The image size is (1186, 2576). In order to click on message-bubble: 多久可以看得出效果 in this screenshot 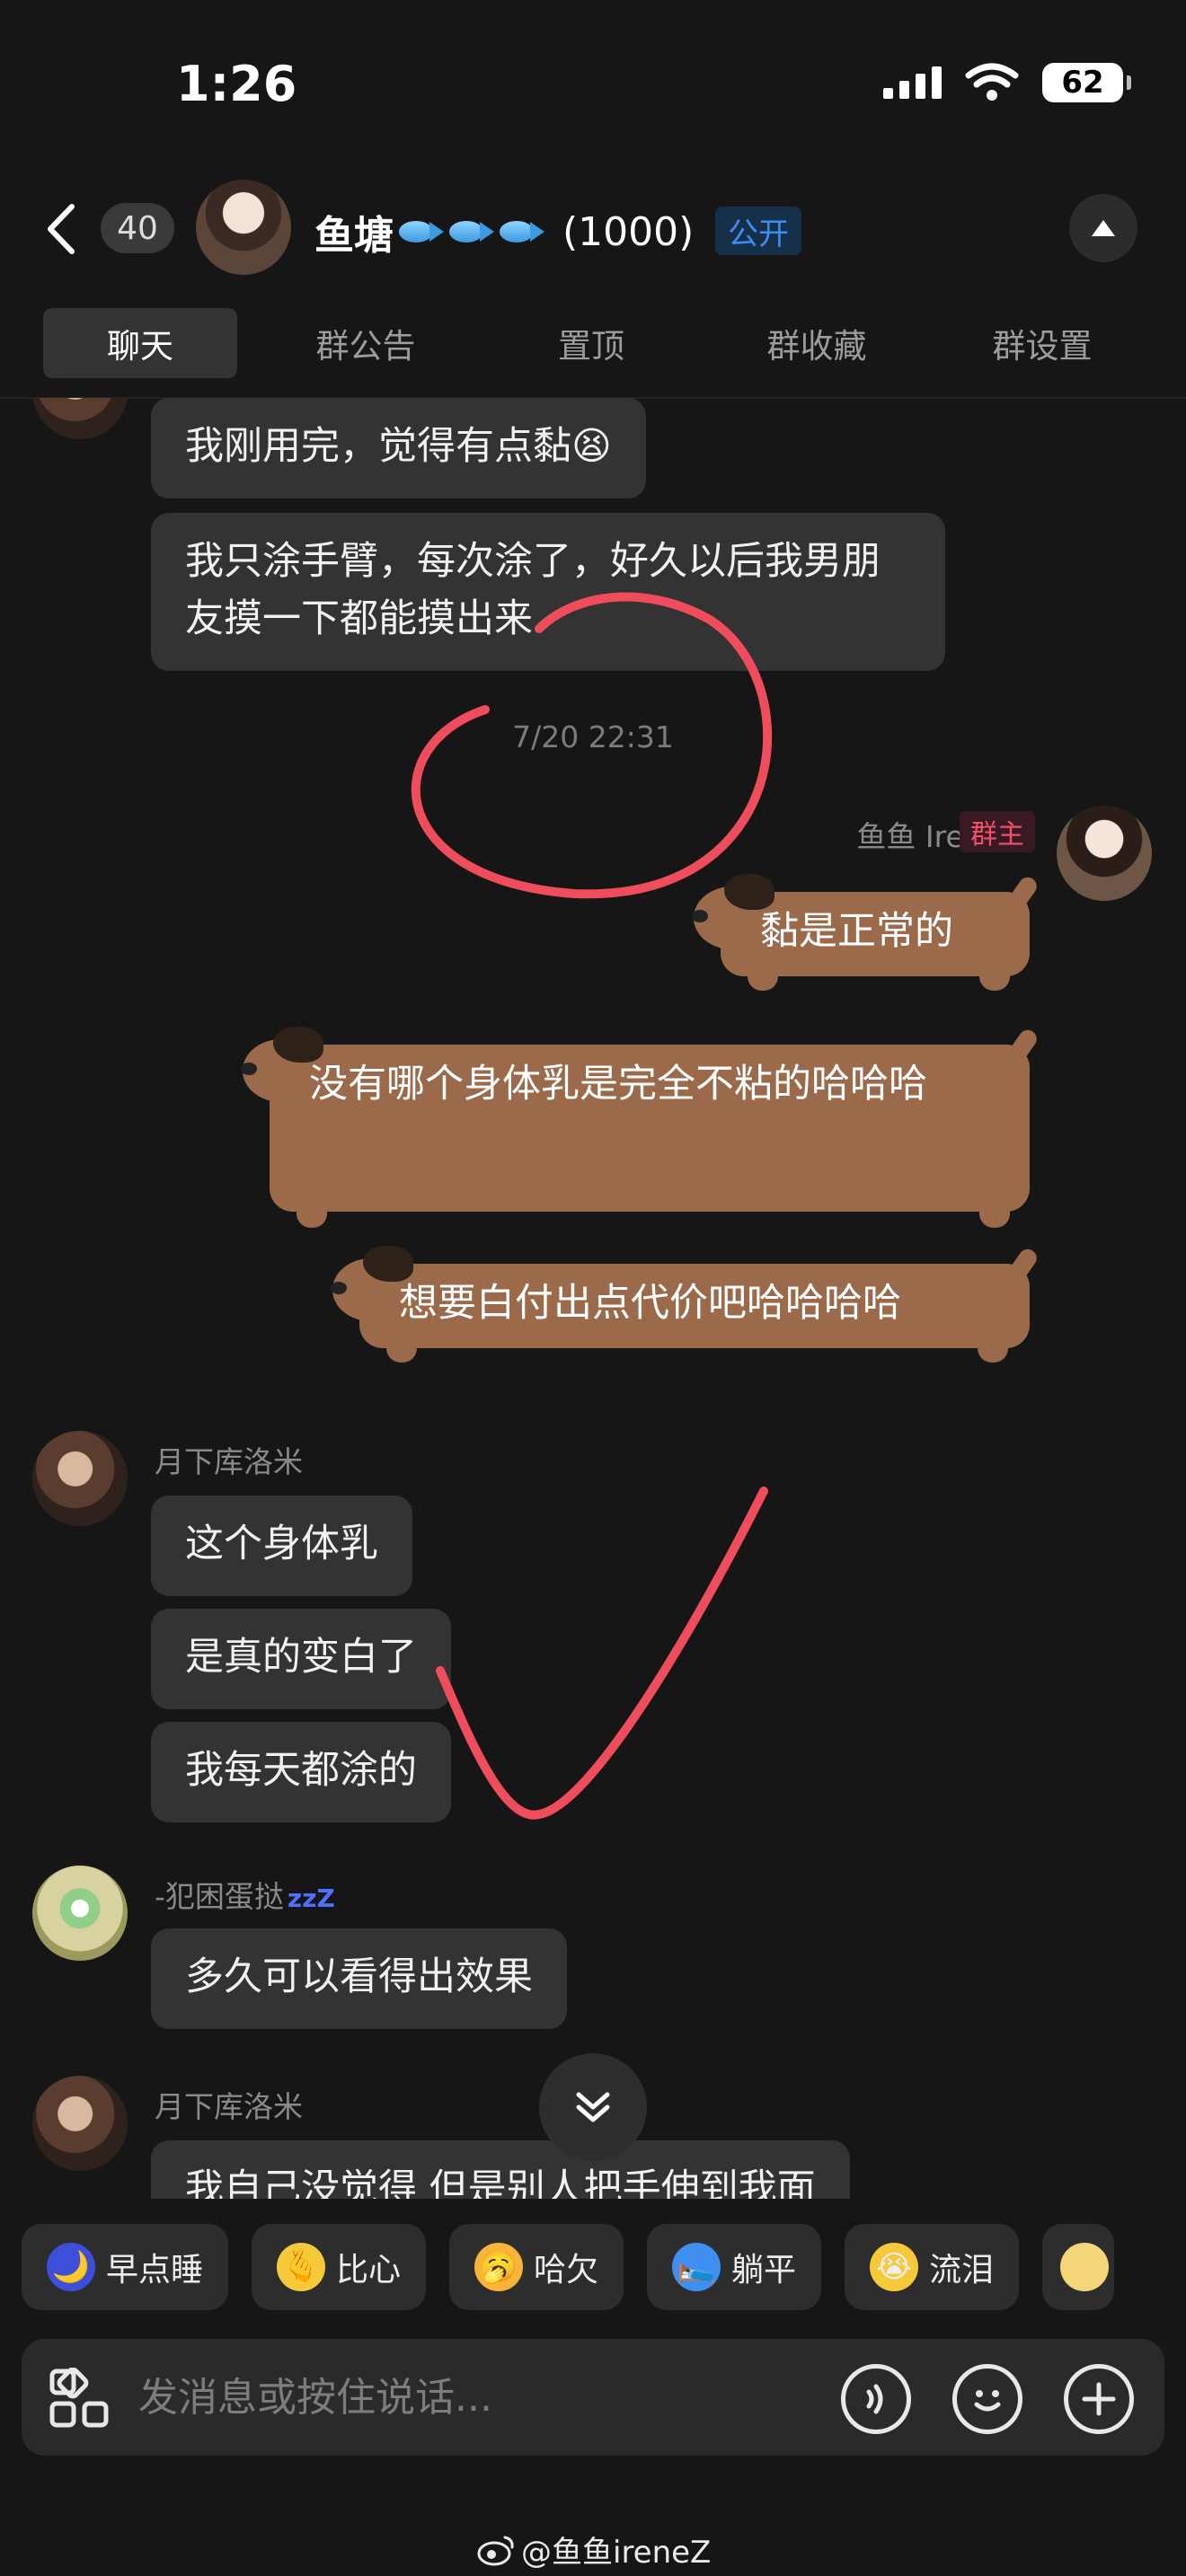, I will do `click(359, 1978)`.